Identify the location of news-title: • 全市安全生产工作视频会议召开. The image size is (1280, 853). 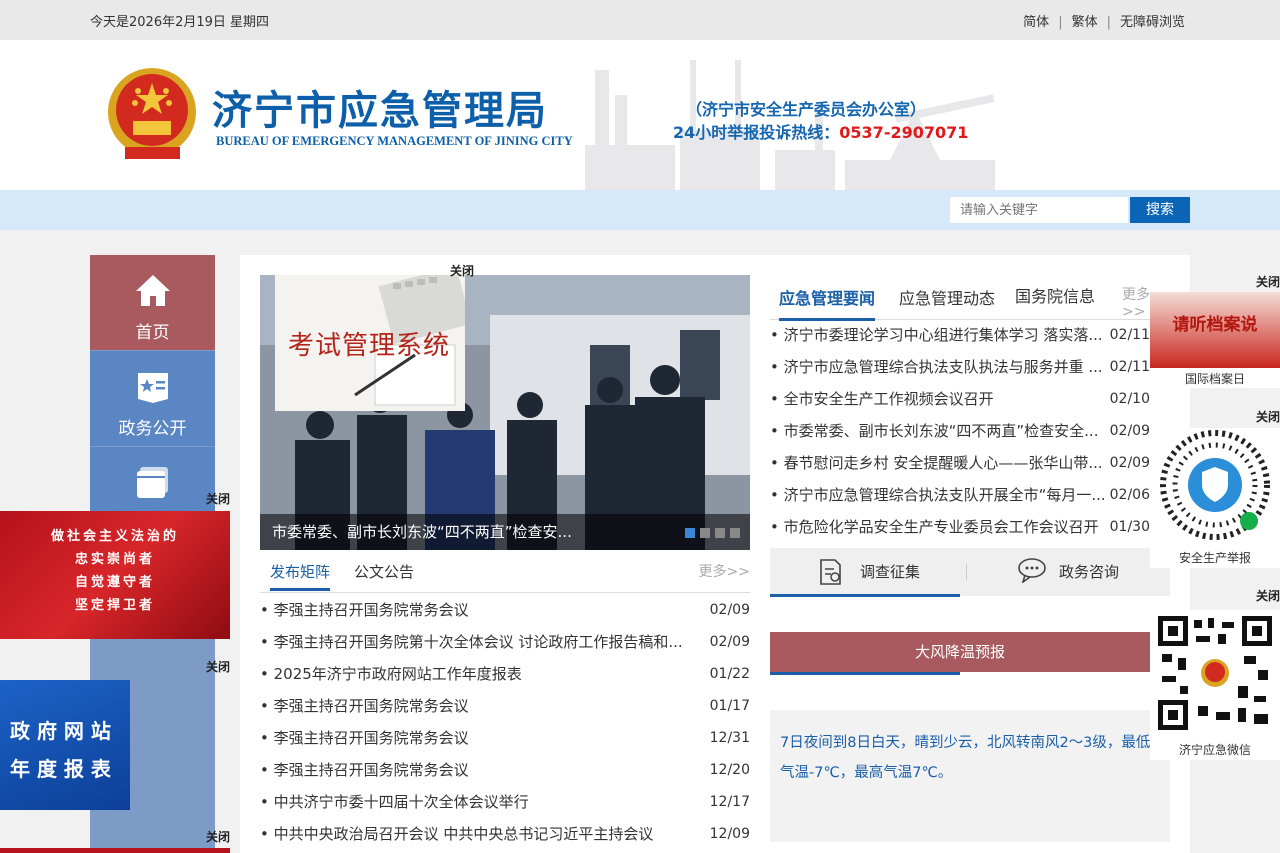
(882, 399).